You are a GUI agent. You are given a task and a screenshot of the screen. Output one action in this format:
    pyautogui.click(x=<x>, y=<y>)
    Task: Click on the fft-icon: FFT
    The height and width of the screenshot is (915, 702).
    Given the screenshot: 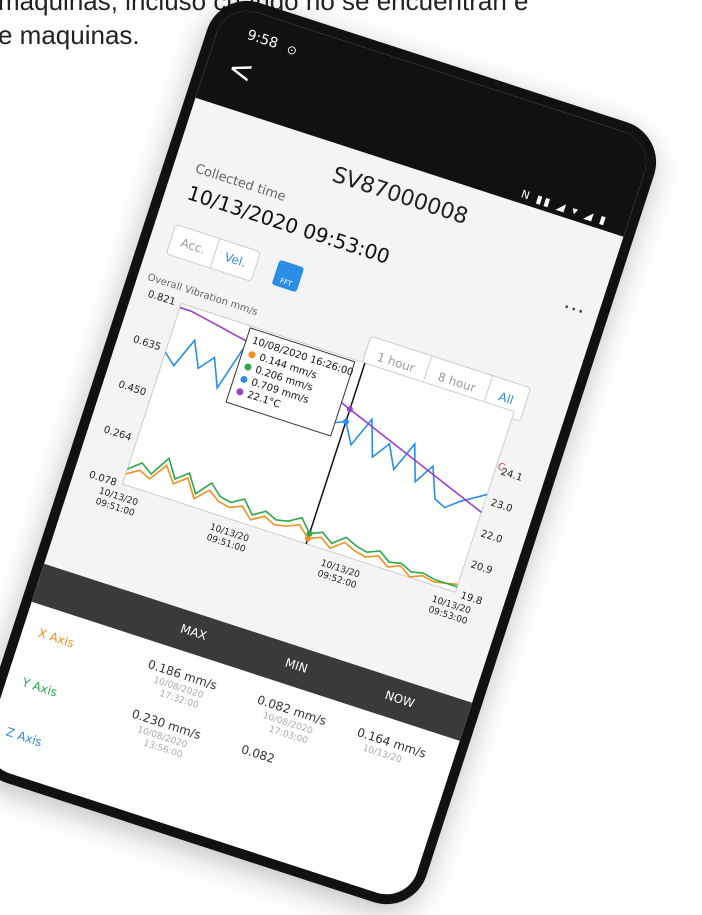 What is the action you would take?
    pyautogui.click(x=288, y=276)
    